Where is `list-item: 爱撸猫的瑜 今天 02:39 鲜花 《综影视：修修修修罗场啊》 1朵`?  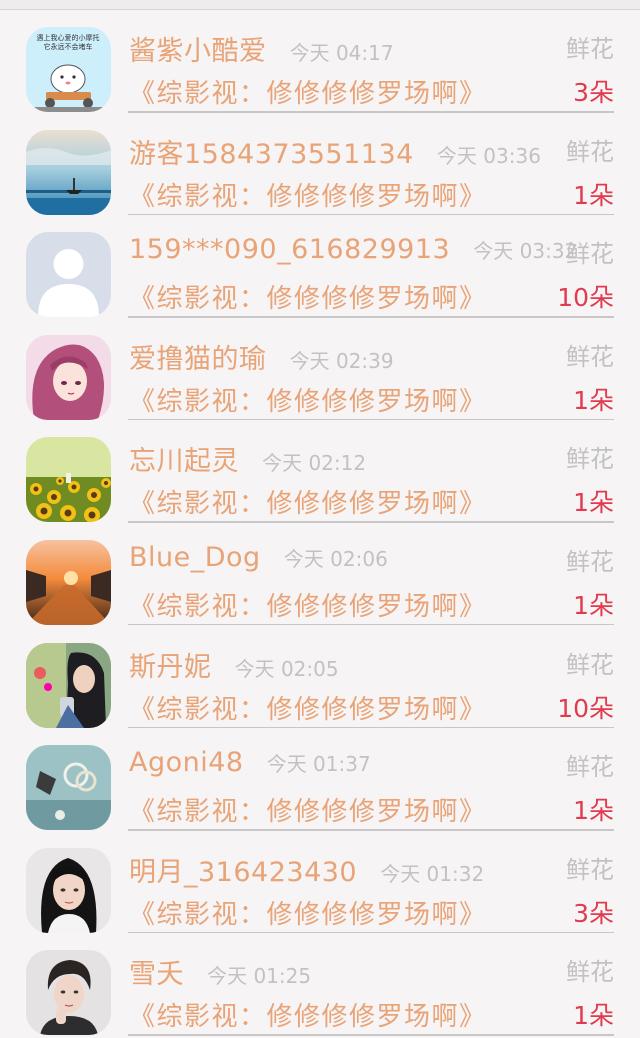 list-item: 爱撸猫的瑜 今天 02:39 鲜花 《综影视：修修修修罗场啊》 1朵 is located at coordinates (320, 369).